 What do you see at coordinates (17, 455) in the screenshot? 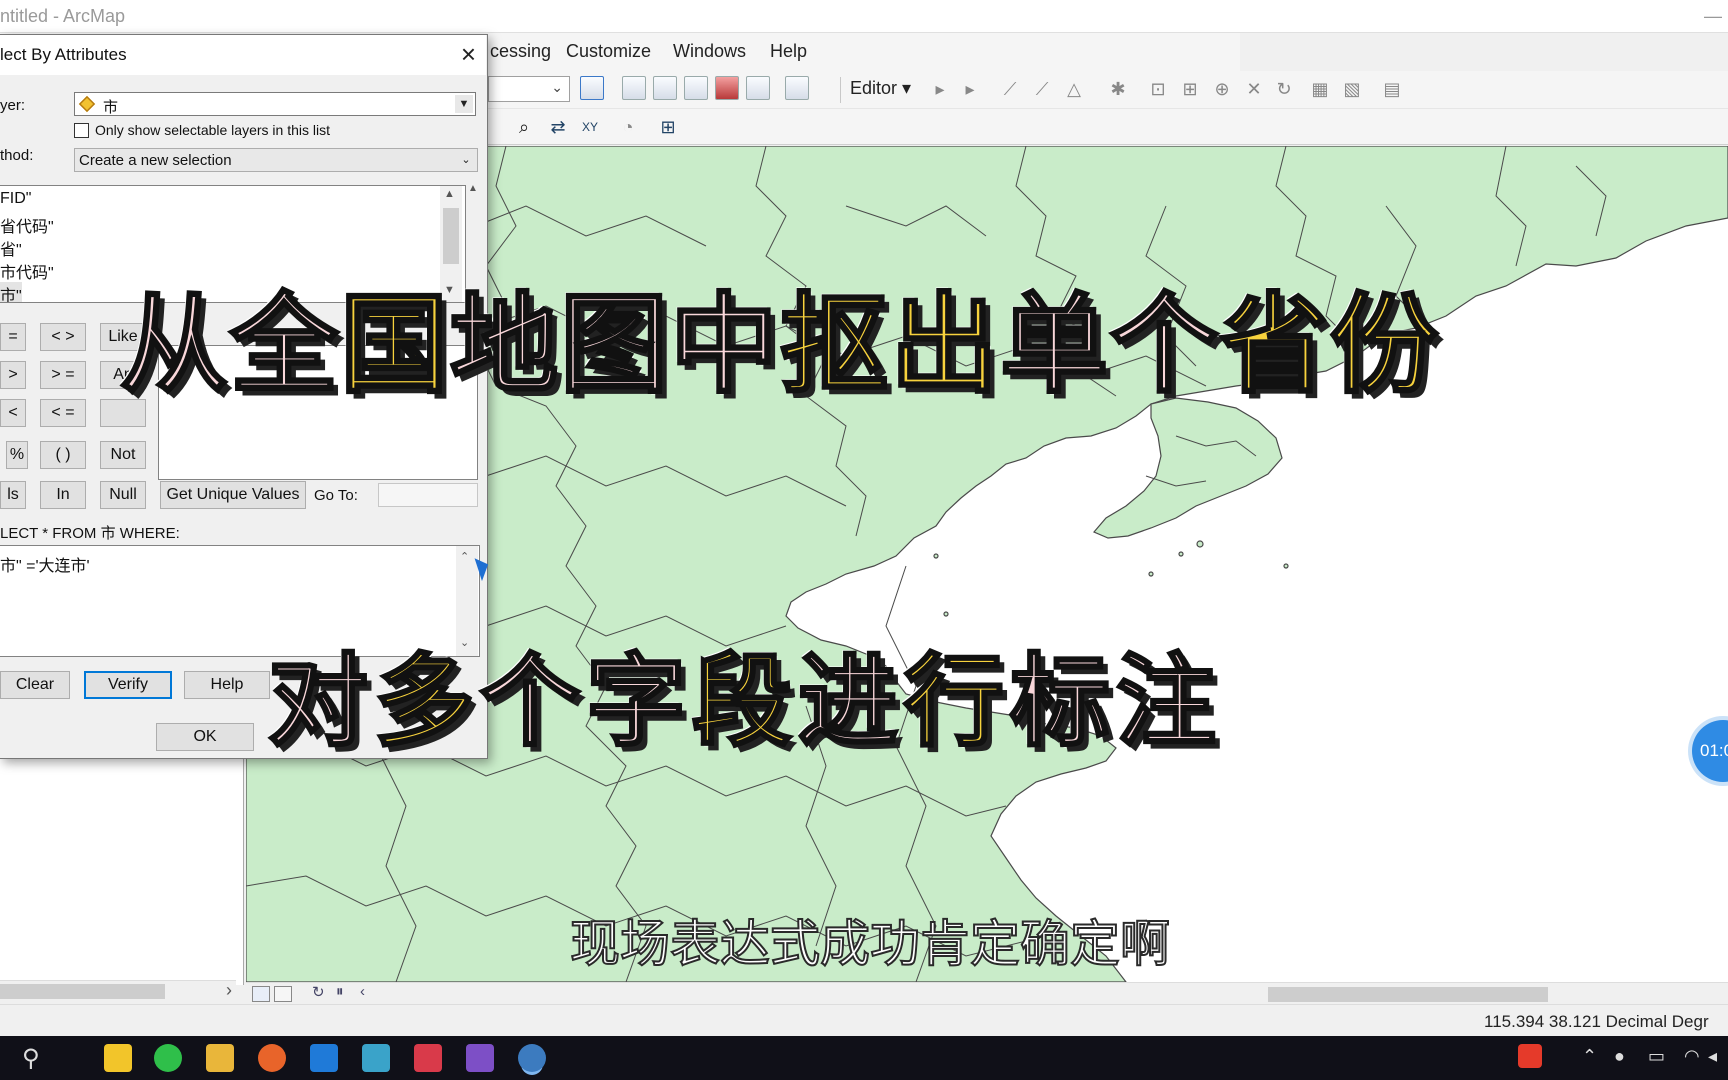
I see `operator-percent-button: %` at bounding box center [17, 455].